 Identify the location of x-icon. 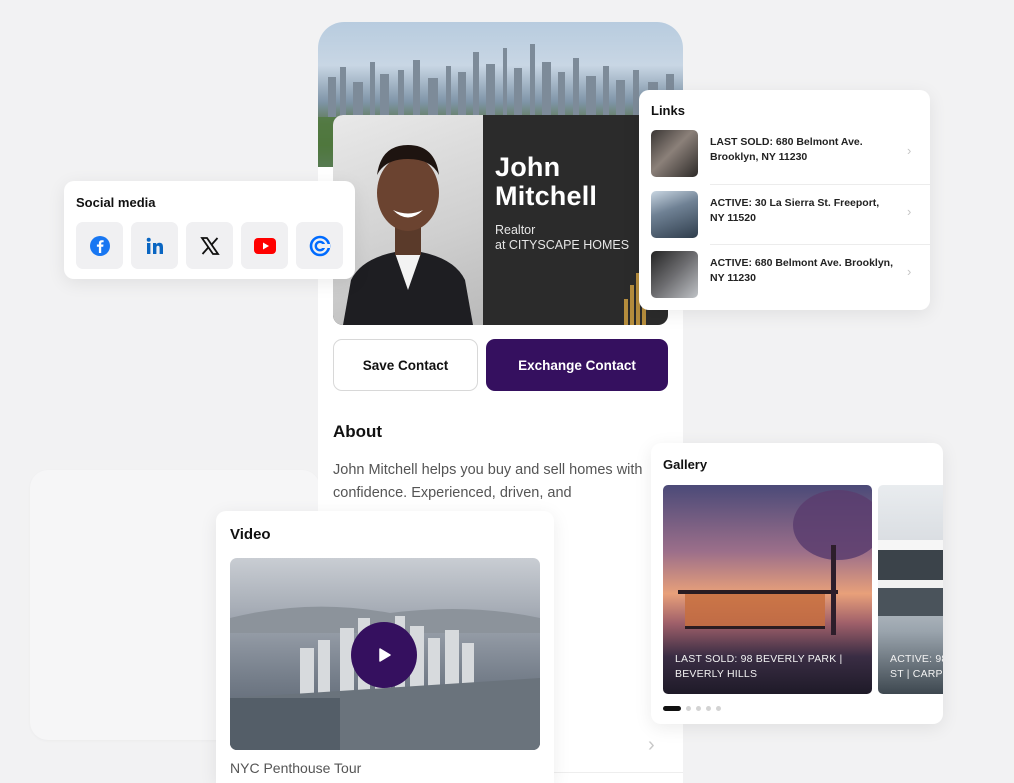
(209, 245).